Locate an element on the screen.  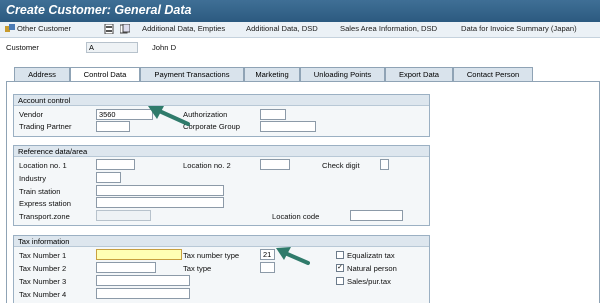
equalization-tax-label: Equalizatn tax is located at coordinates (371, 255).